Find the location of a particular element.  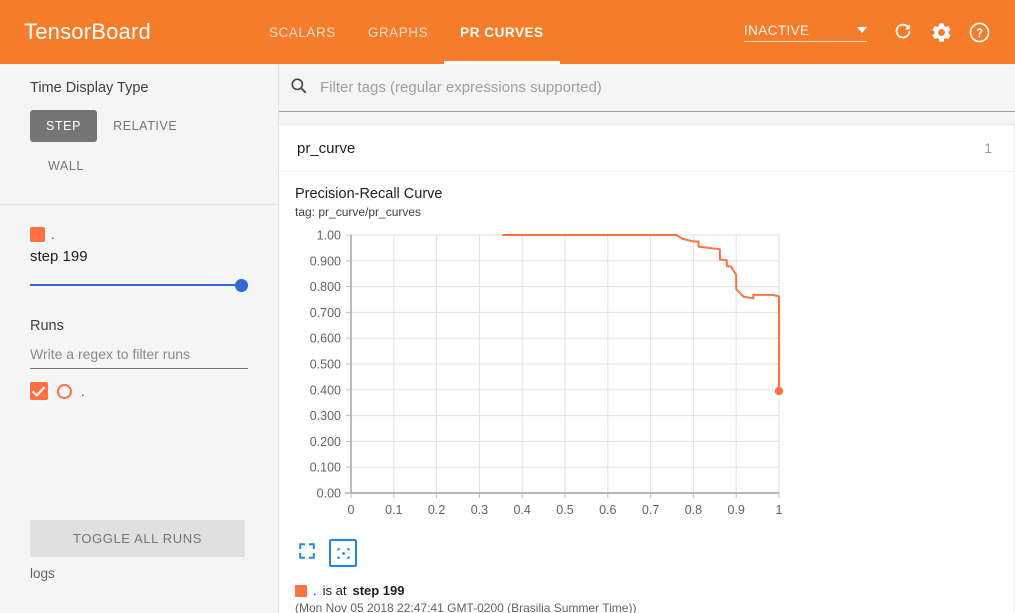

run-item-label: . is located at coordinates (83, 391).